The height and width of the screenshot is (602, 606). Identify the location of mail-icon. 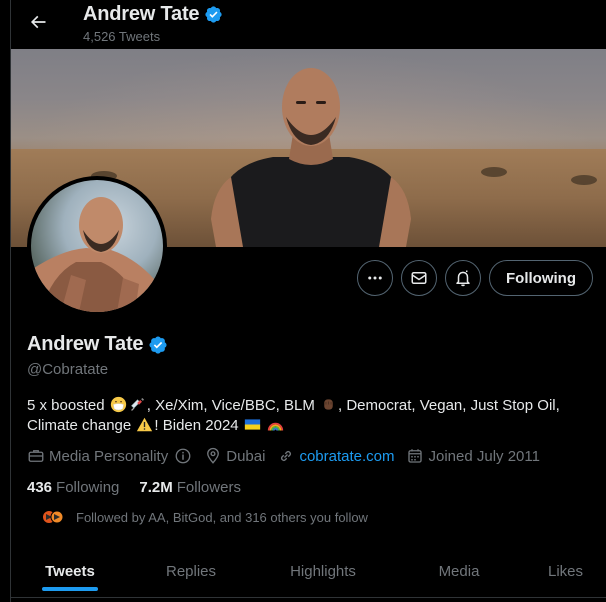
(419, 278).